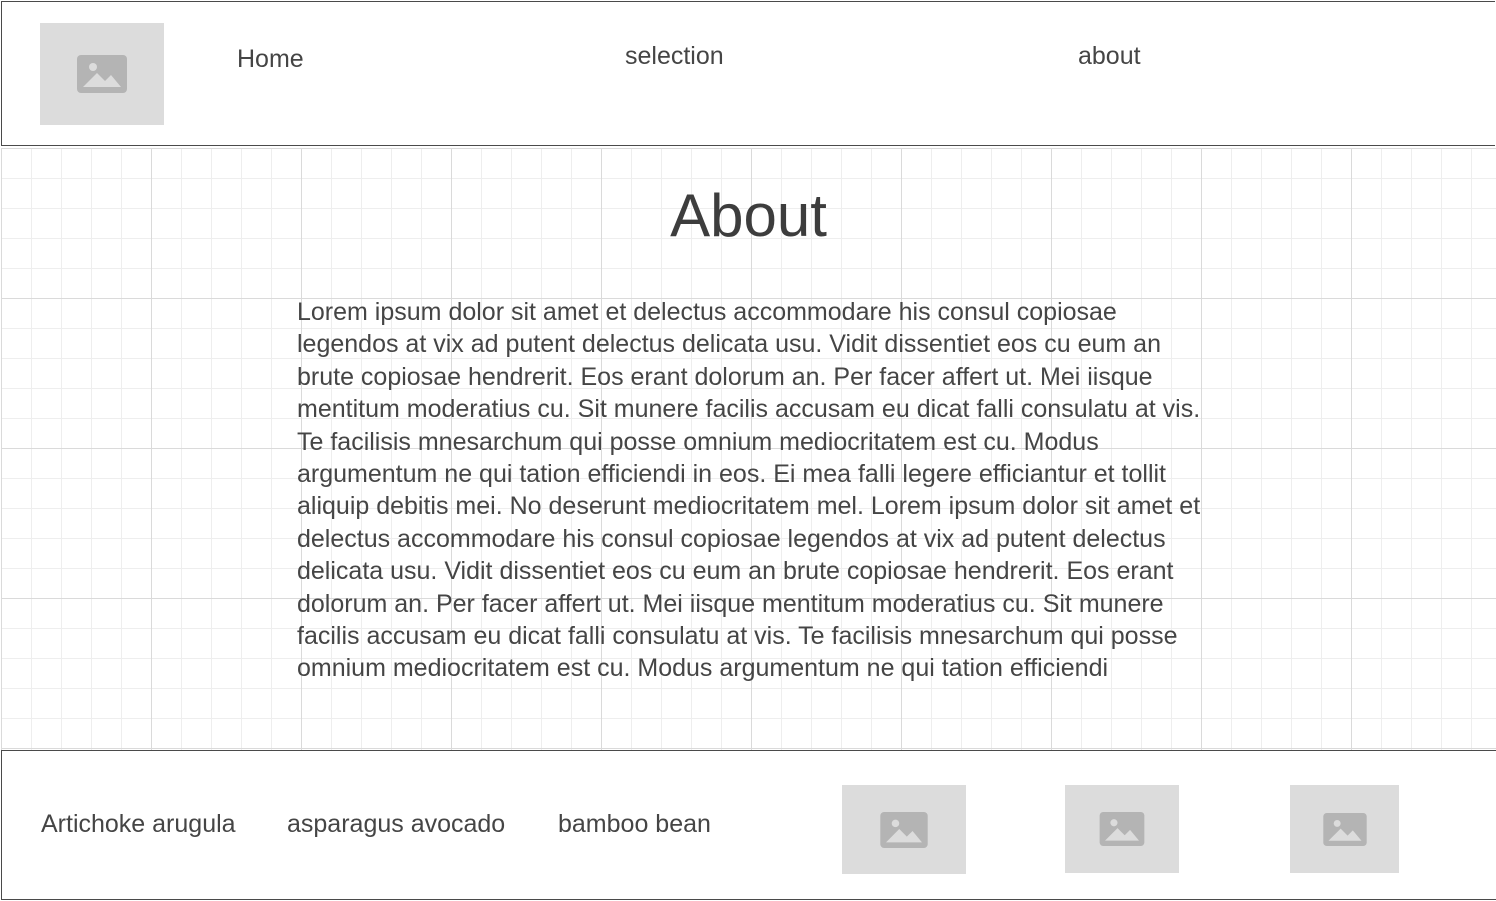 The image size is (1496, 901). What do you see at coordinates (396, 824) in the screenshot?
I see `footer-link-asparagus: asparagus avocado` at bounding box center [396, 824].